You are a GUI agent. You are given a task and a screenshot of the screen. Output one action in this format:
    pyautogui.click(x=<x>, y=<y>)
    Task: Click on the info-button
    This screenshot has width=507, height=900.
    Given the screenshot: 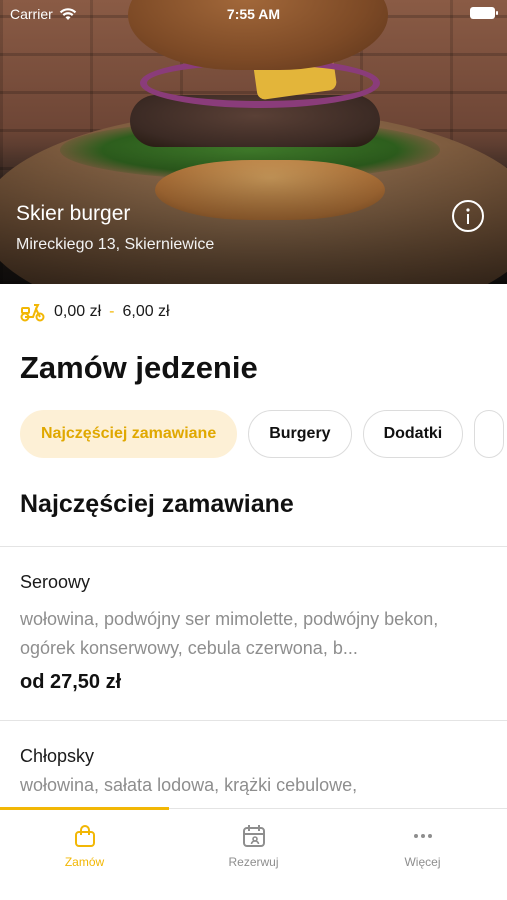 What is the action you would take?
    pyautogui.click(x=468, y=216)
    